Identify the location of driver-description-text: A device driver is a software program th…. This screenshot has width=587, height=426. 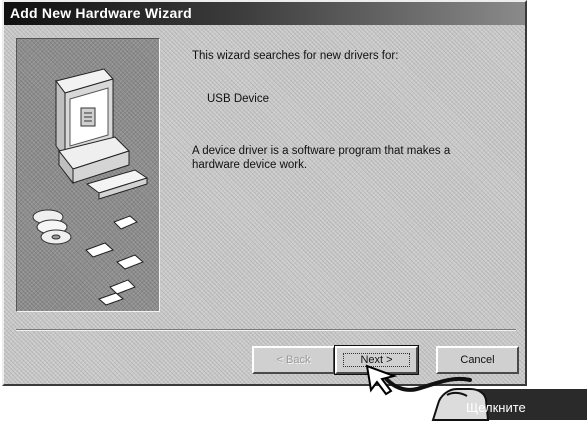
(321, 158).